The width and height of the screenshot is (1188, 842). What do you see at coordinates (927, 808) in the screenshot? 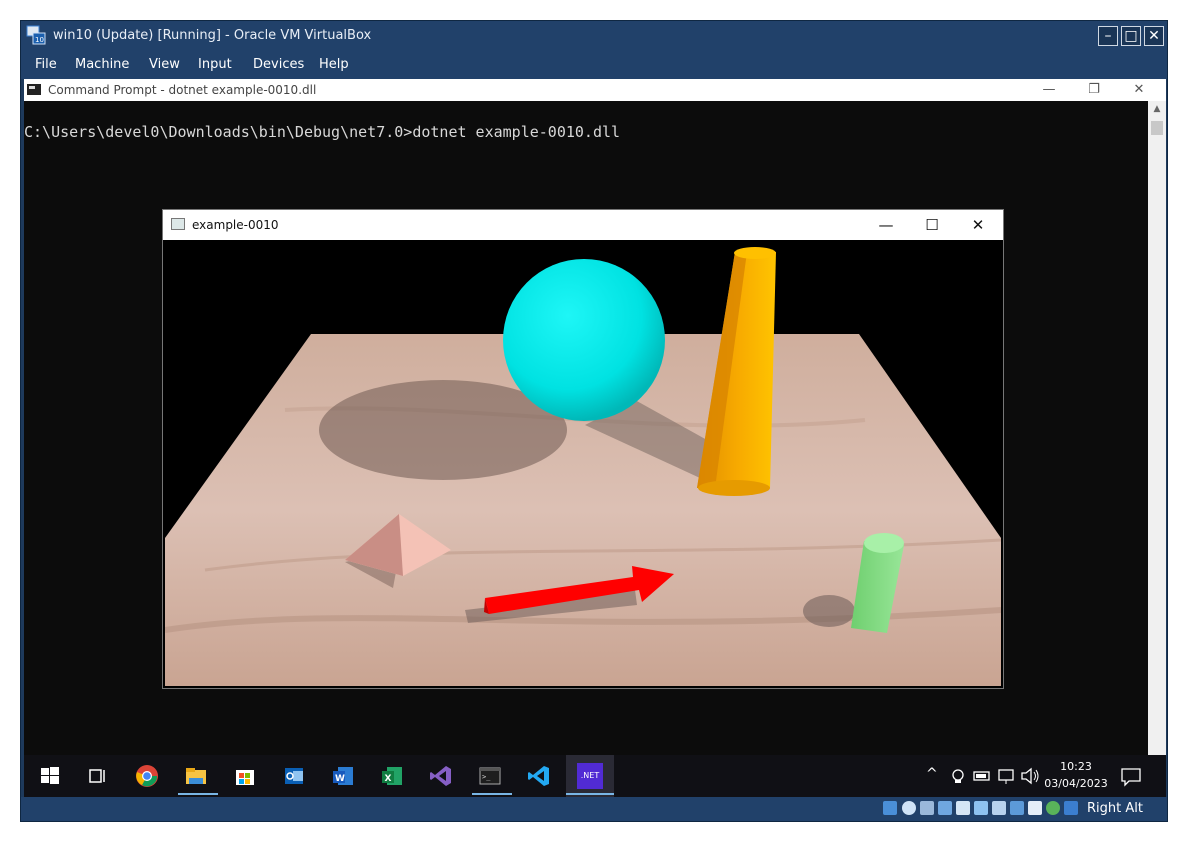
I see `audio-icon` at bounding box center [927, 808].